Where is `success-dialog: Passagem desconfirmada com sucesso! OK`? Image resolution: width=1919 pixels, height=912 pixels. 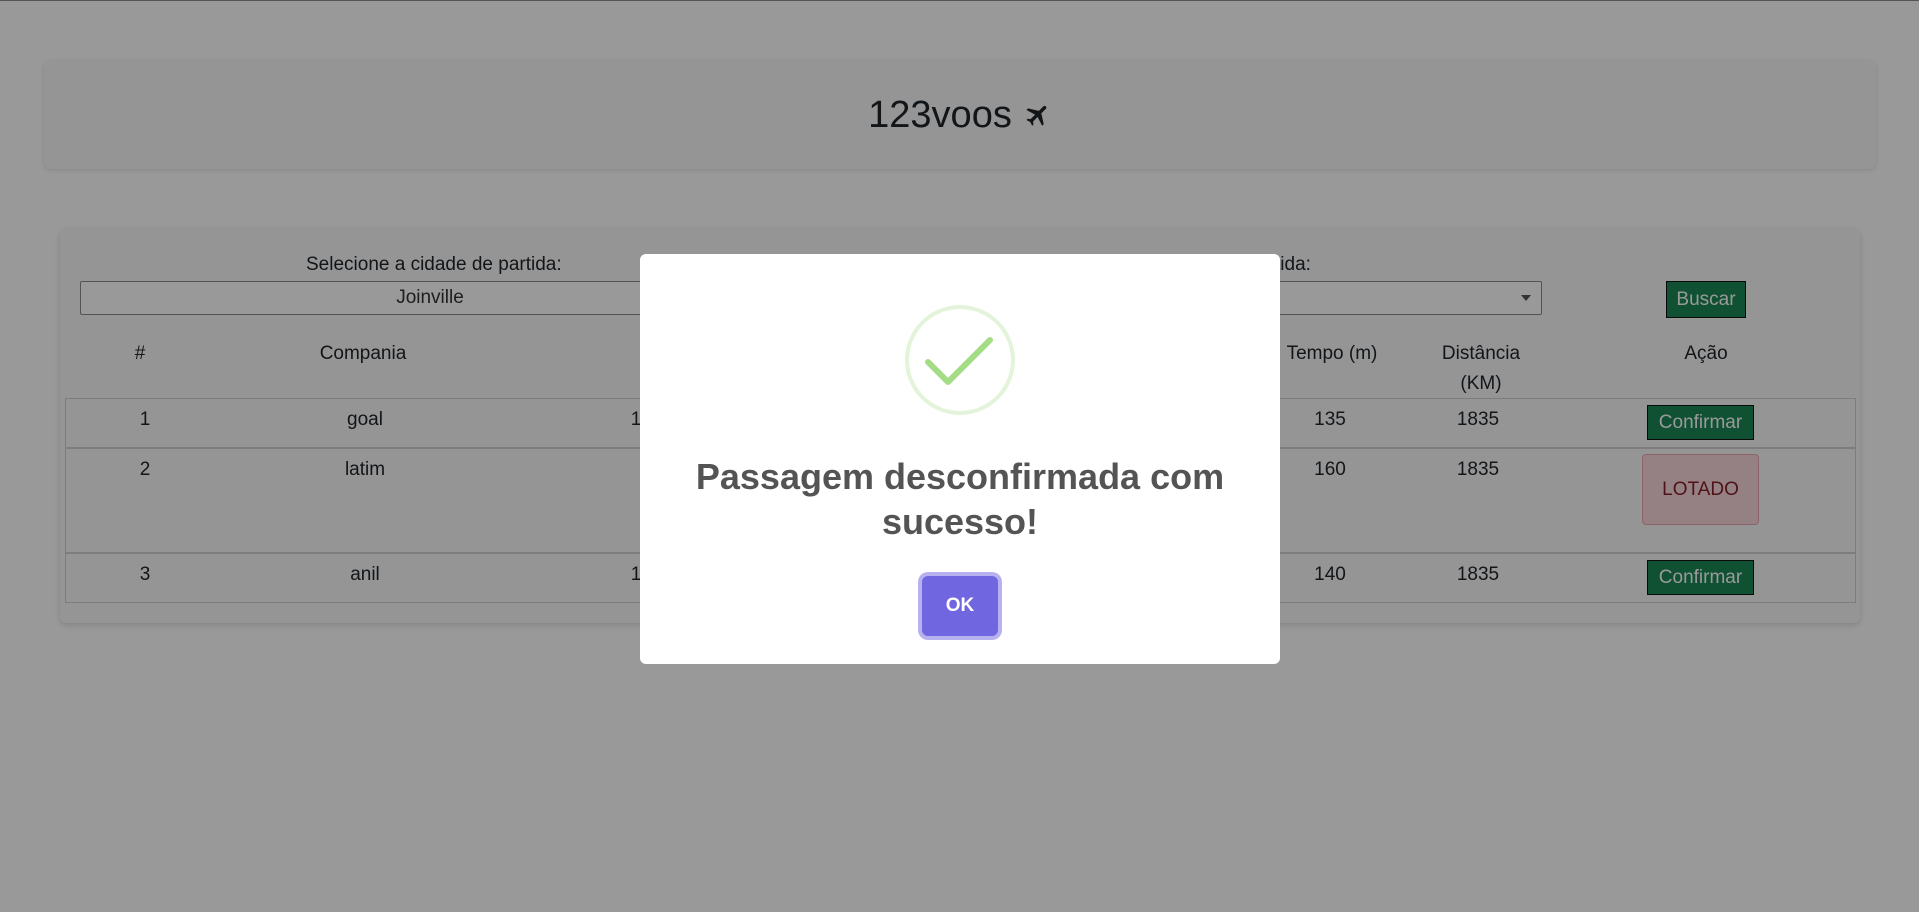 success-dialog: Passagem desconfirmada com sucesso! OK is located at coordinates (960, 459).